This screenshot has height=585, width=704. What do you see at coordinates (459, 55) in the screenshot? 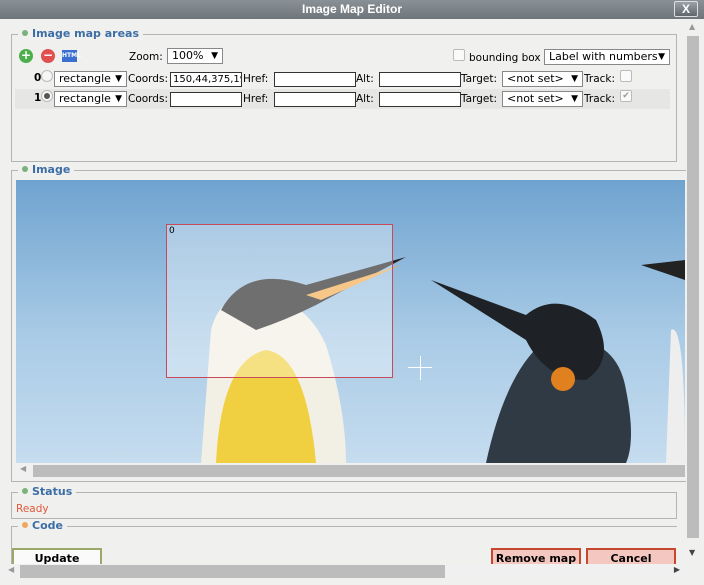
I see `bounding-box-checkbox` at bounding box center [459, 55].